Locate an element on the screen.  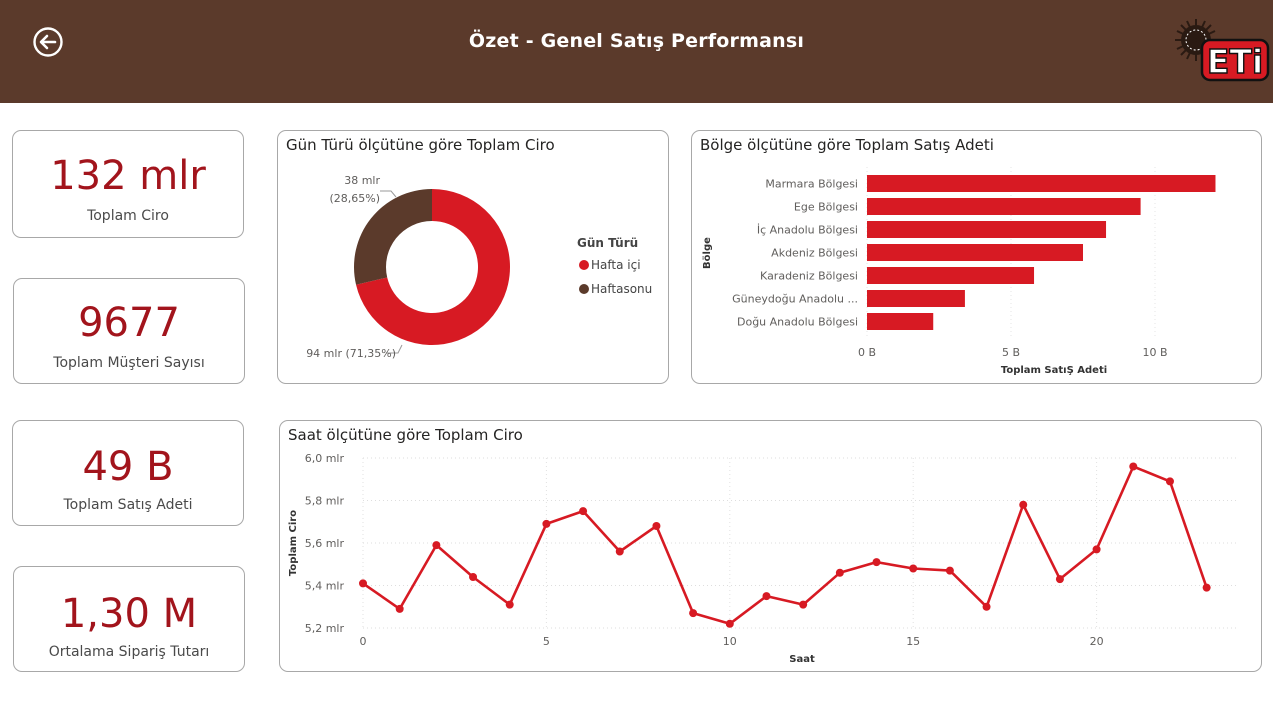
kpi-label: Toplam Satış Adeti is located at coordinates (128, 505).